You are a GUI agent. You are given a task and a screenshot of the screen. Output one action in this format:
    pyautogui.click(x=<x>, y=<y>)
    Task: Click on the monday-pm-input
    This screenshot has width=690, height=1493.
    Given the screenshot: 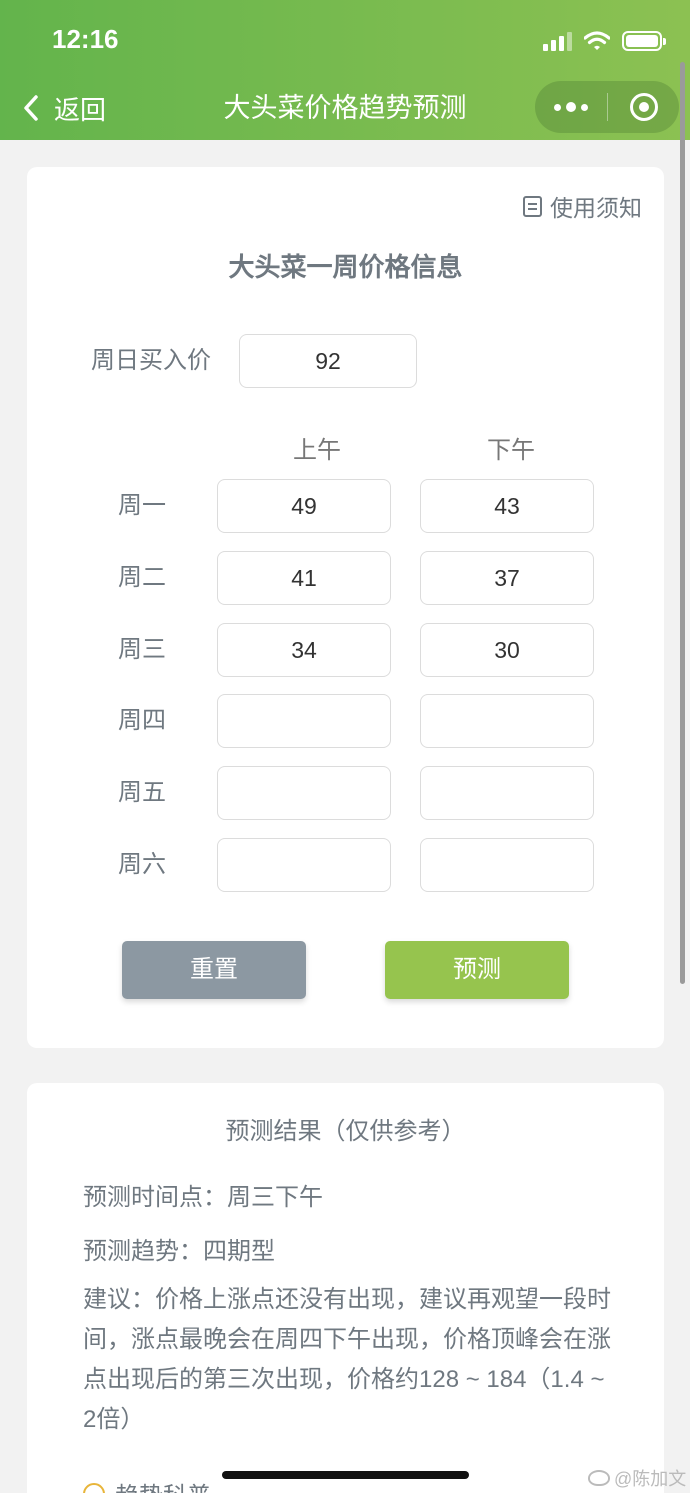 What is the action you would take?
    pyautogui.click(x=507, y=506)
    